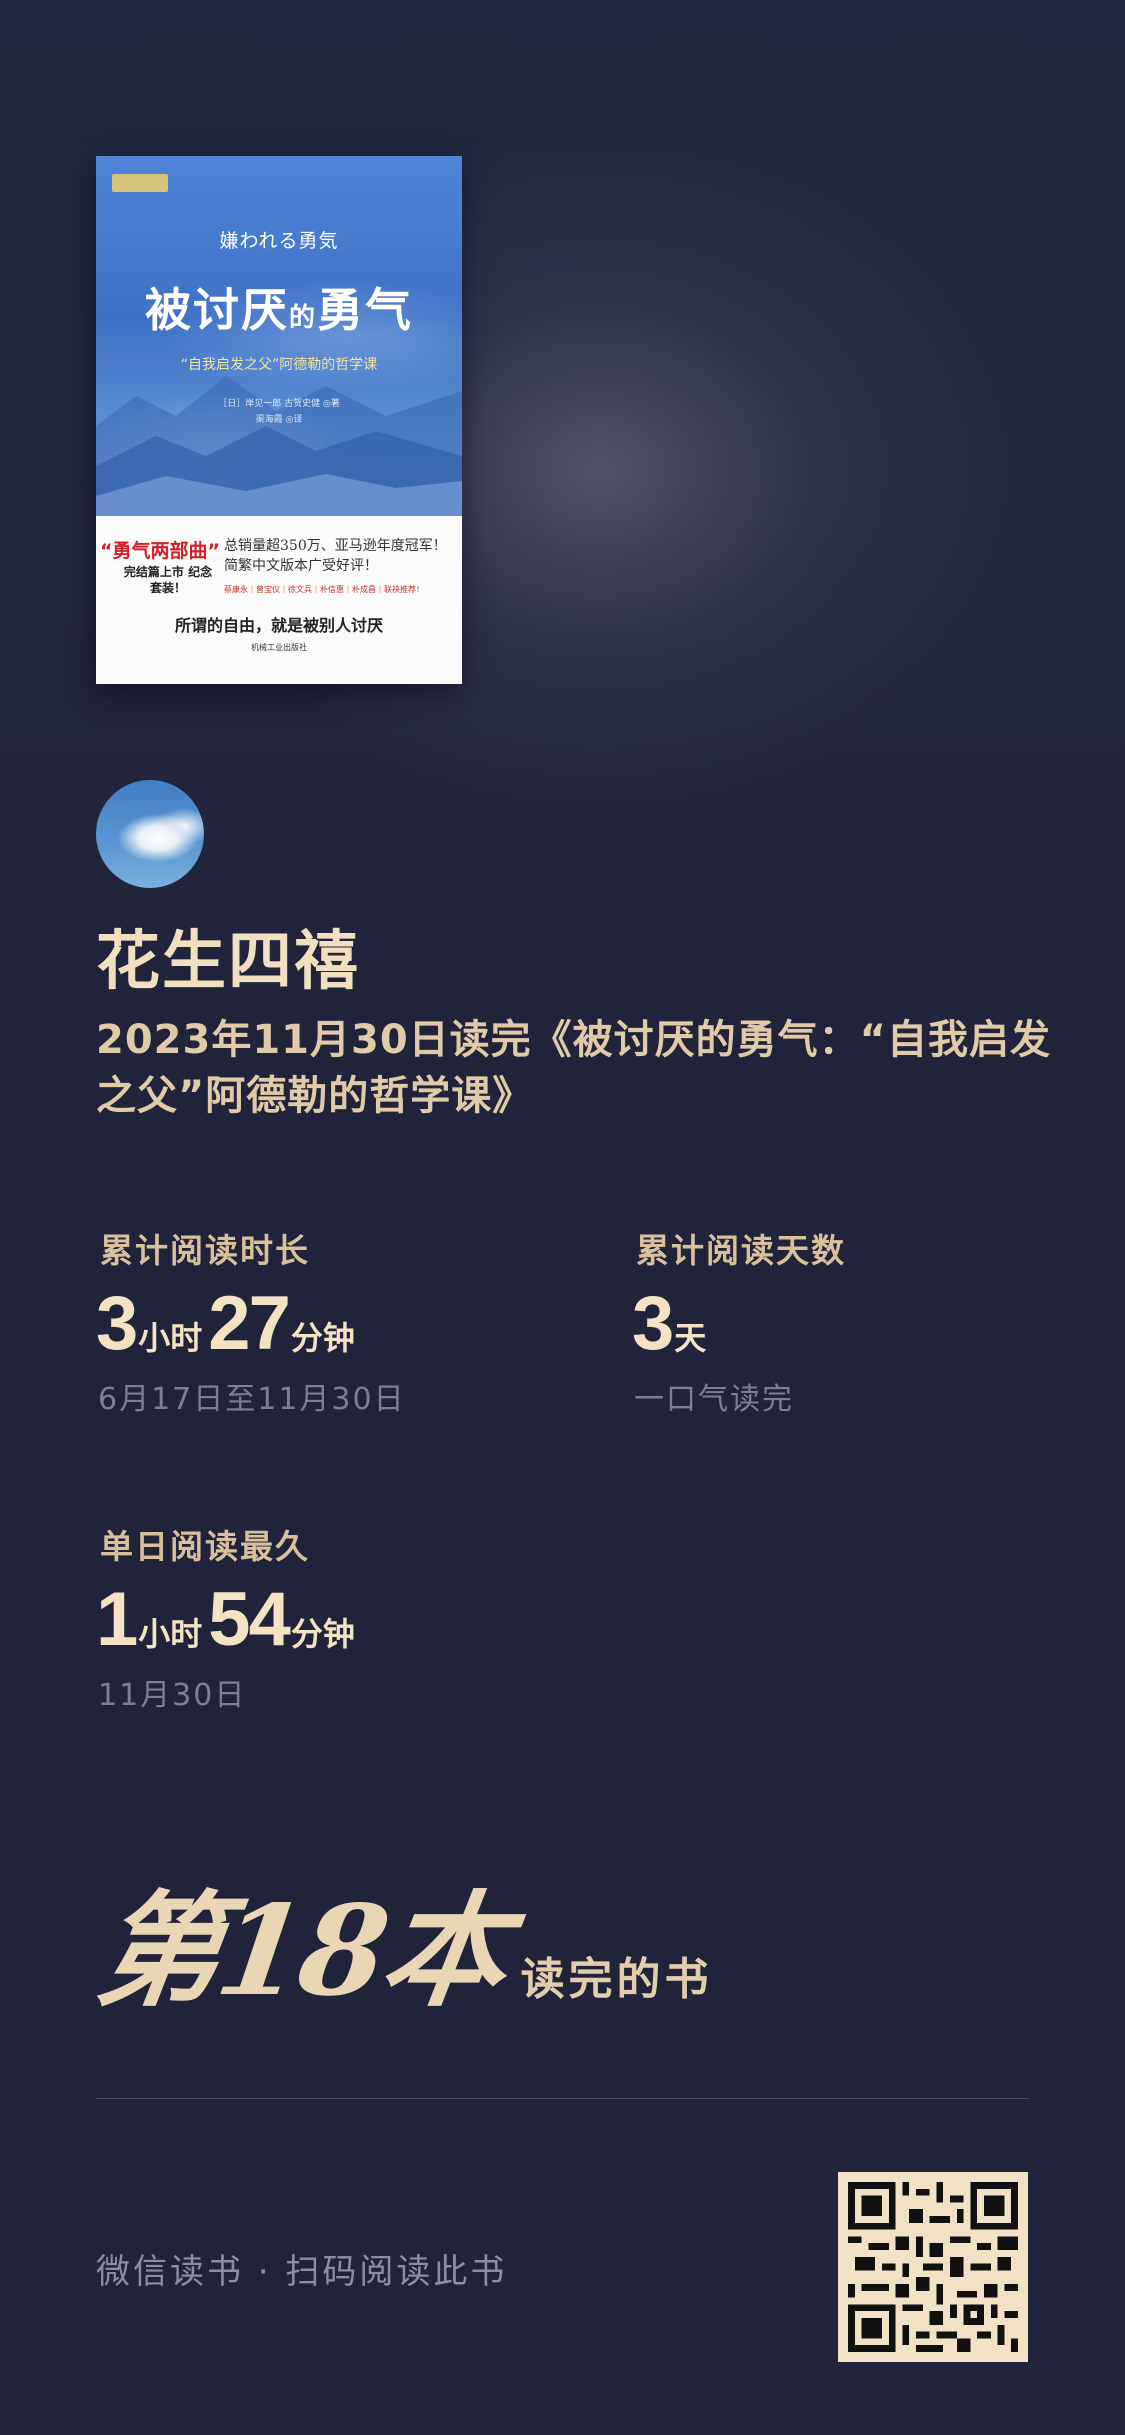 Image resolution: width=1125 pixels, height=2435 pixels. I want to click on cover-blurb: 总销量超350万、亚马逊年度冠军！简繁中文版本广受好评！, so click(335, 556).